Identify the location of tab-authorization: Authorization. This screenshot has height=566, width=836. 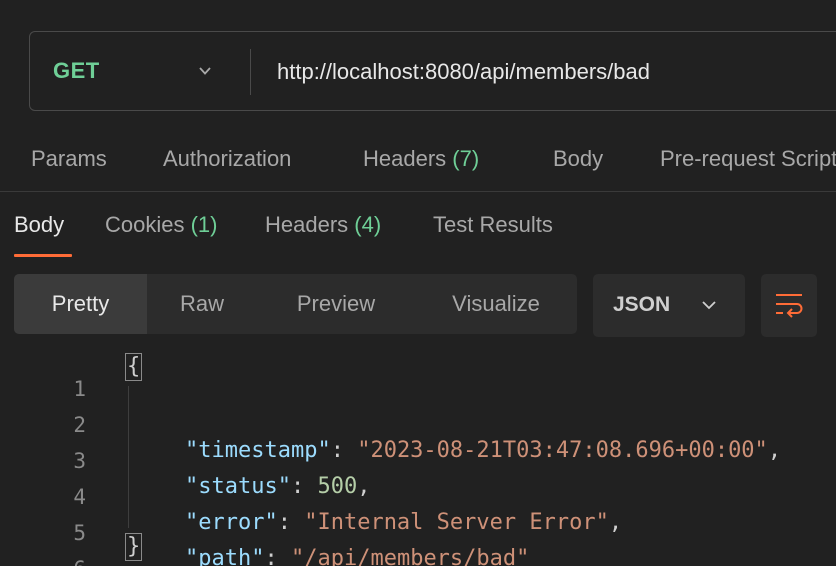
(227, 159).